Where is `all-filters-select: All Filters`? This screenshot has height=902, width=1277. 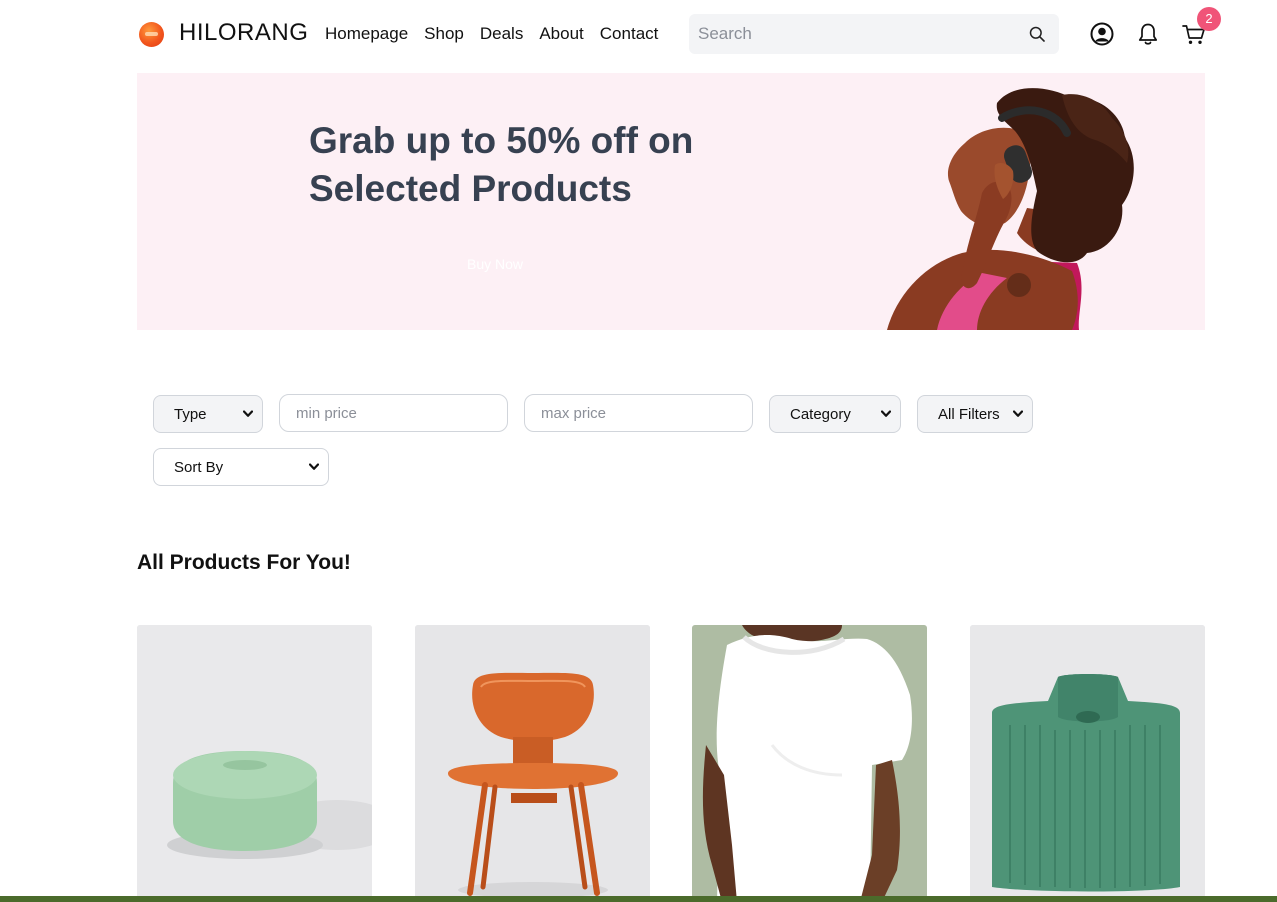 all-filters-select: All Filters is located at coordinates (975, 414).